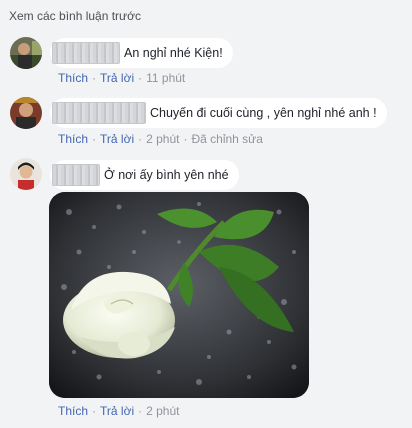 Image resolution: width=412 pixels, height=428 pixels. I want to click on comment-actions: Thích · Trả lời · 2 phút, so click(119, 411).